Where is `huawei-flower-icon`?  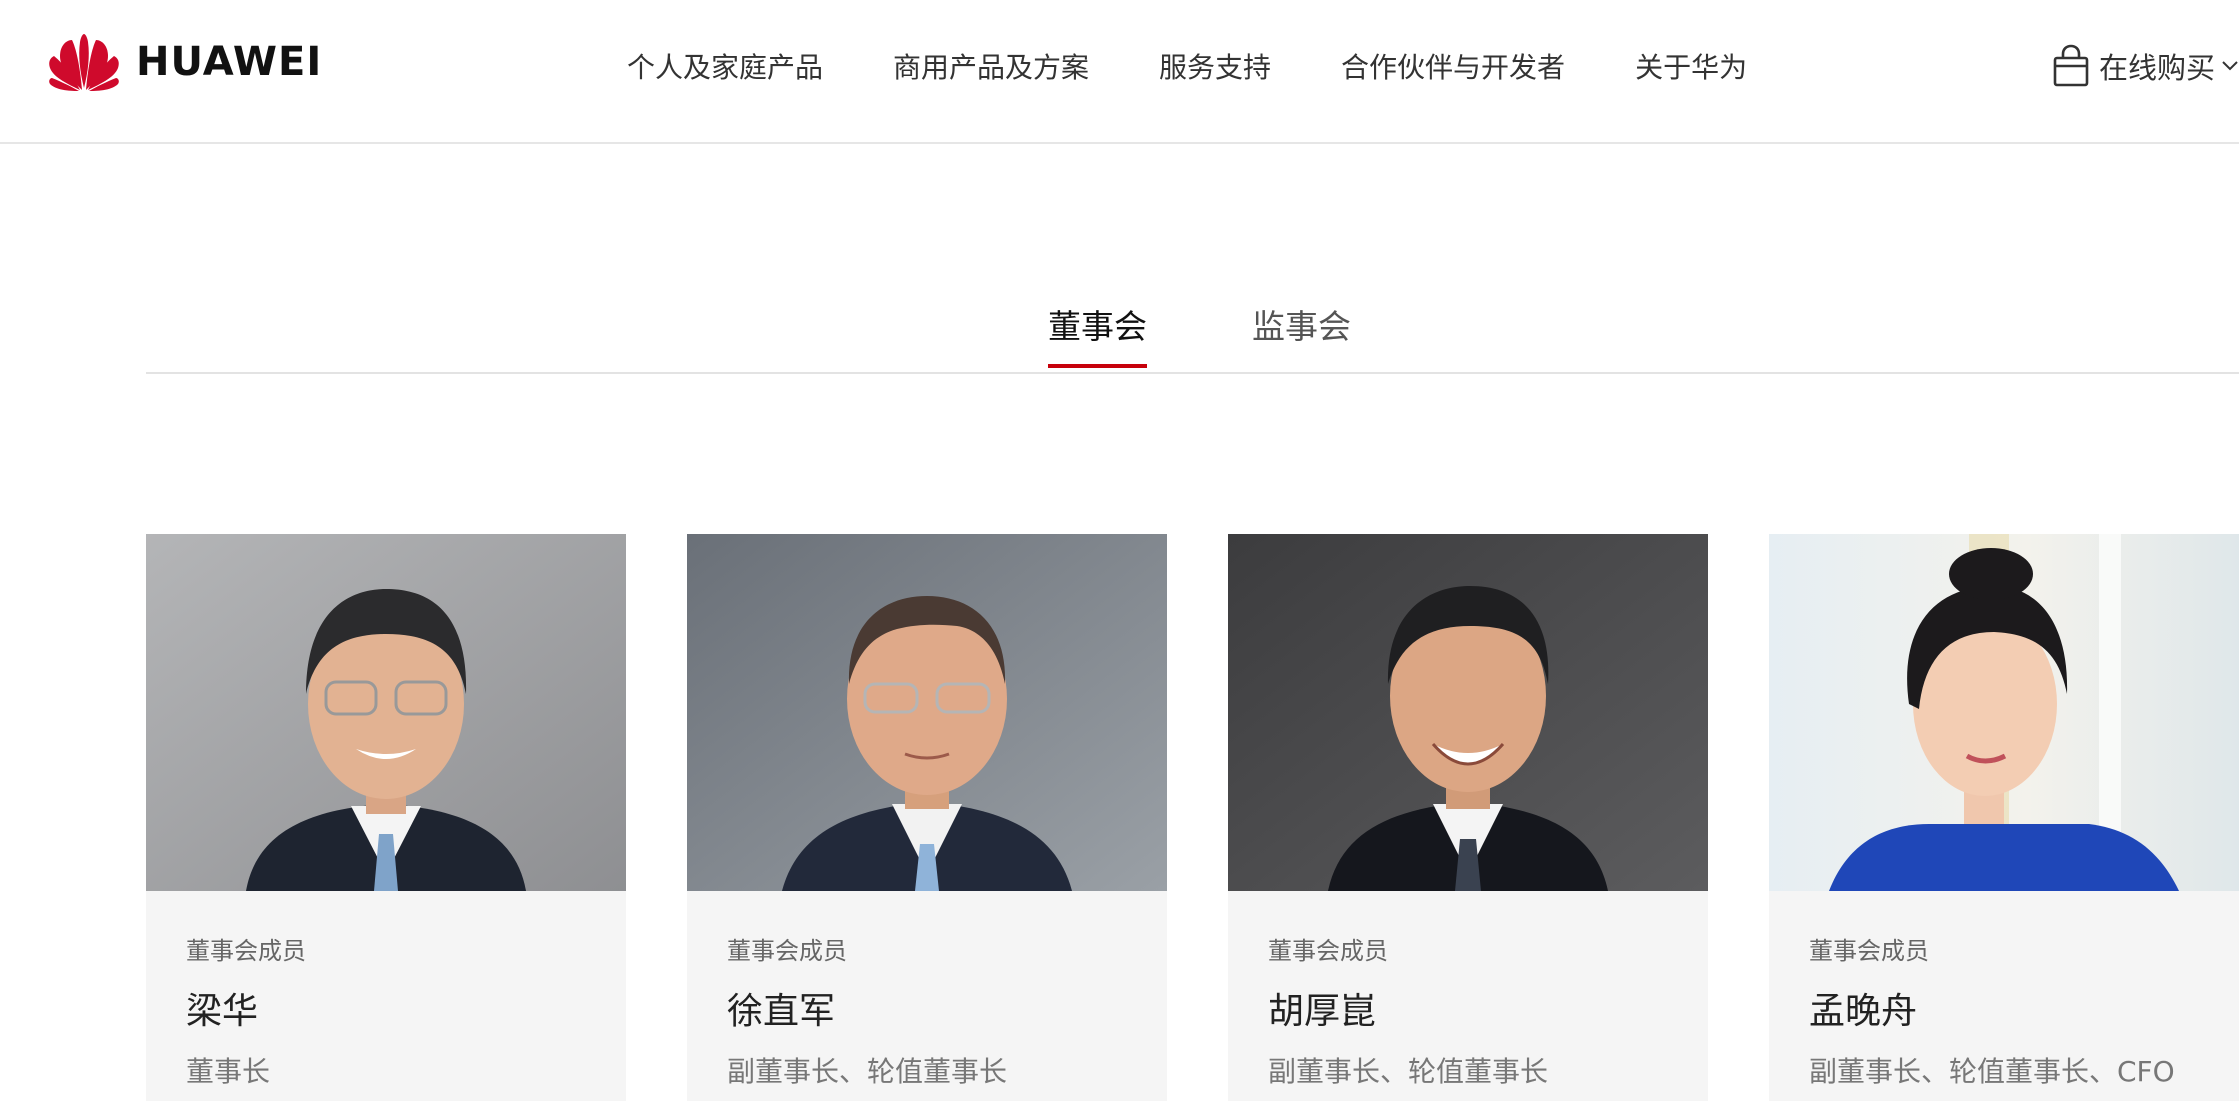 huawei-flower-icon is located at coordinates (84, 62).